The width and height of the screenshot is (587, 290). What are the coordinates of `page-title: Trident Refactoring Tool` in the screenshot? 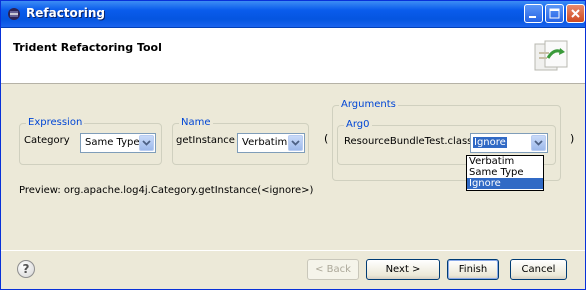 It's located at (87, 47).